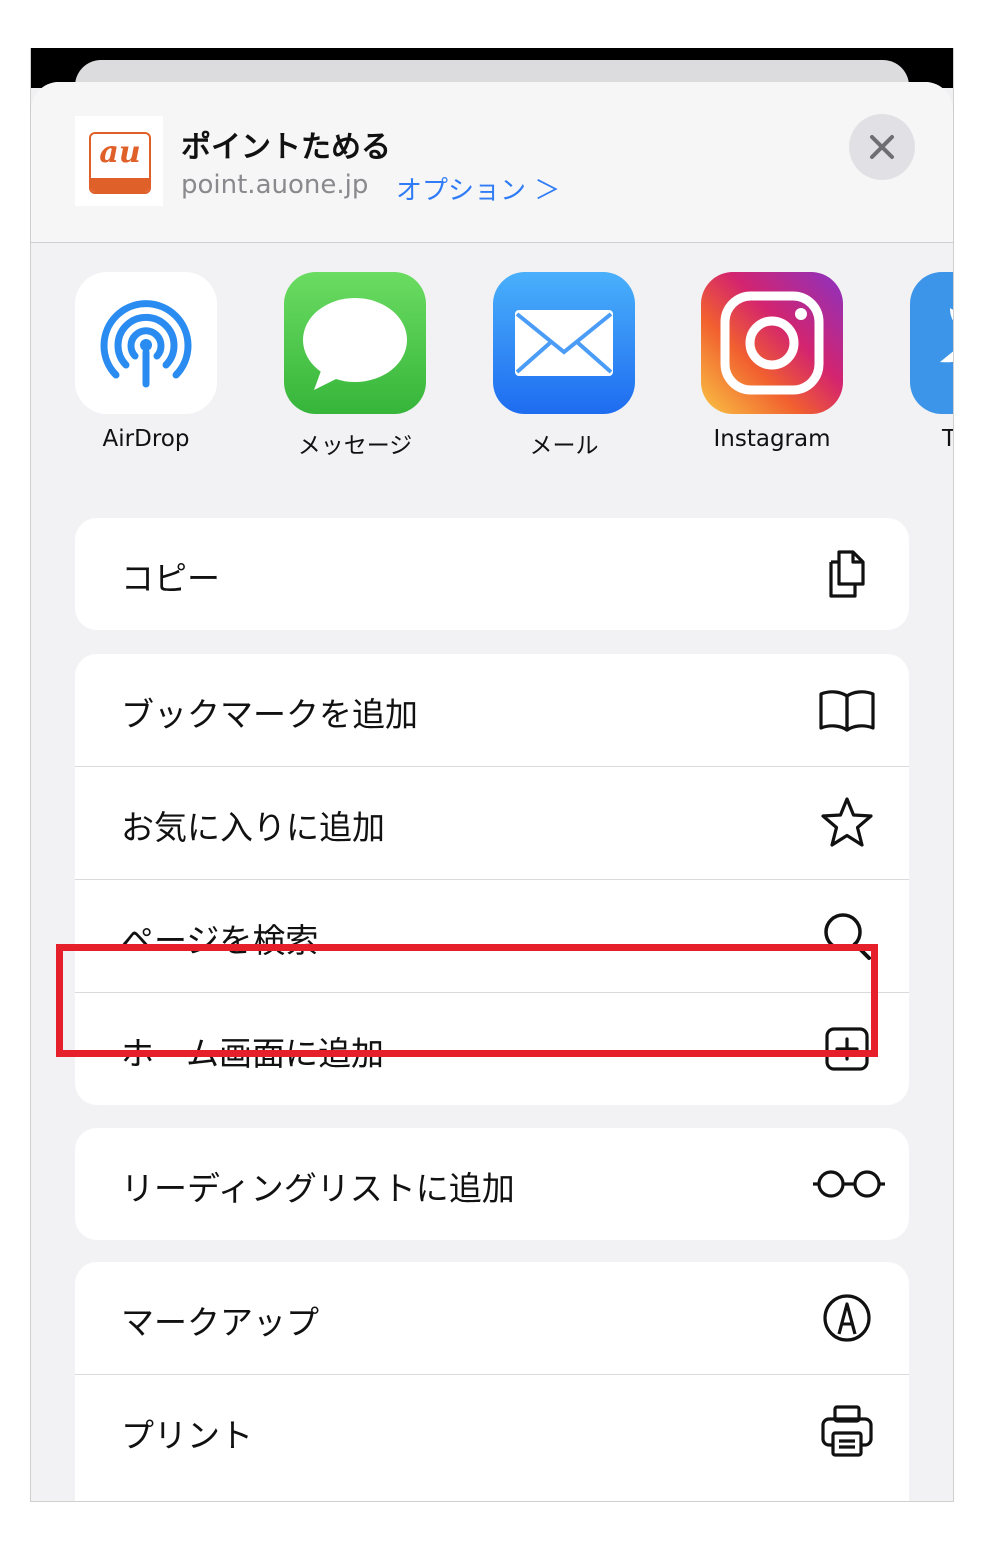 This screenshot has width=984, height=1551. I want to click on book-icon, so click(847, 711).